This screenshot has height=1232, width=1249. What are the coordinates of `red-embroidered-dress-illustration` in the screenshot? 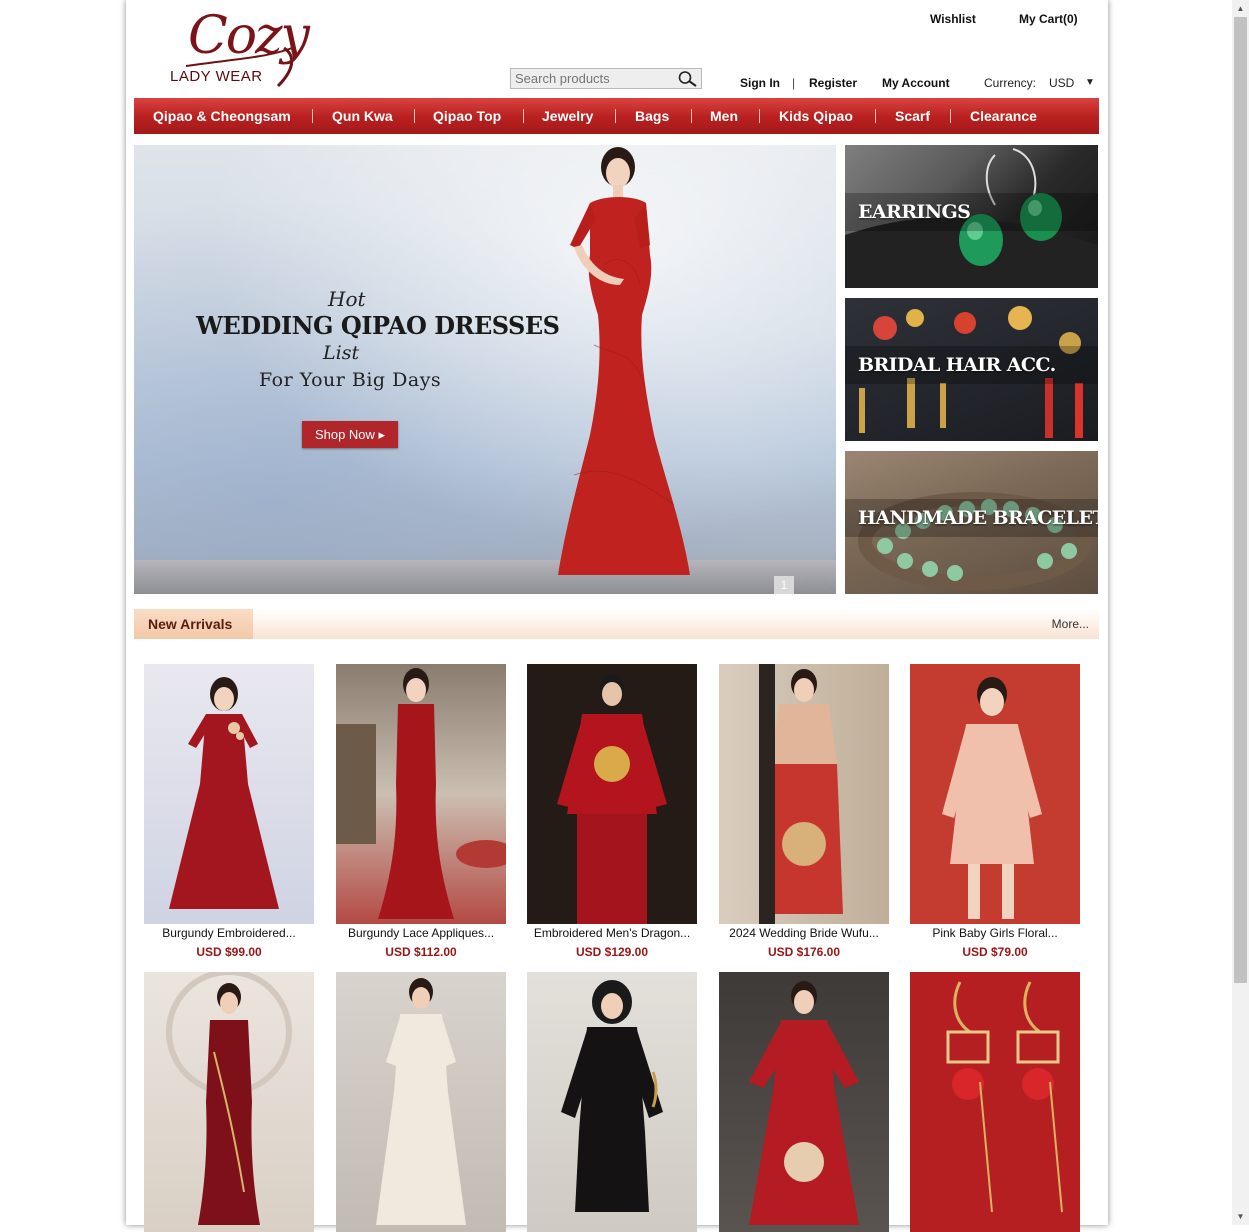 It's located at (804, 1103).